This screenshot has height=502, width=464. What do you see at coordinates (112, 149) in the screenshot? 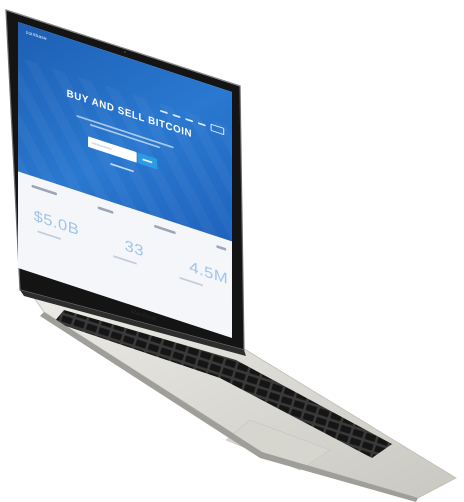
I see `email-input` at bounding box center [112, 149].